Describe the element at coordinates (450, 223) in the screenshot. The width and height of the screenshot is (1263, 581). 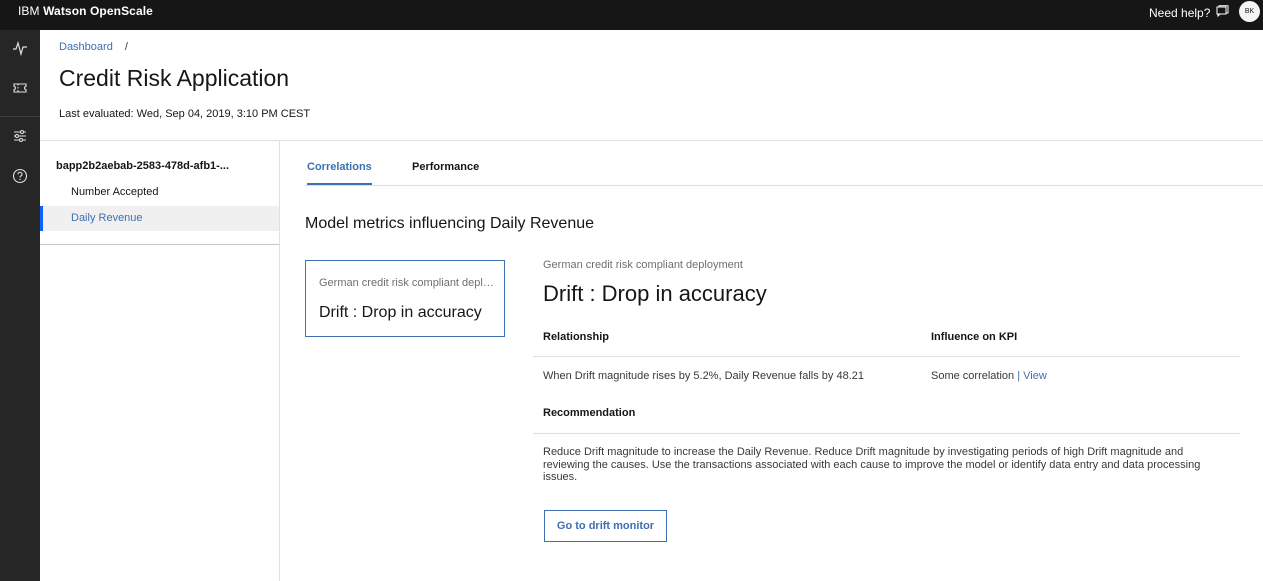
I see `section-title: Model metrics influencing Daily Revenue` at that location.